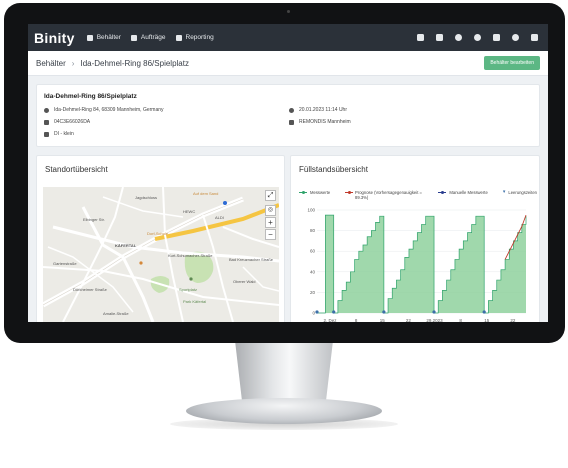  What do you see at coordinates (270, 195) in the screenshot?
I see `fullscreen-icon: ⤢` at bounding box center [270, 195].